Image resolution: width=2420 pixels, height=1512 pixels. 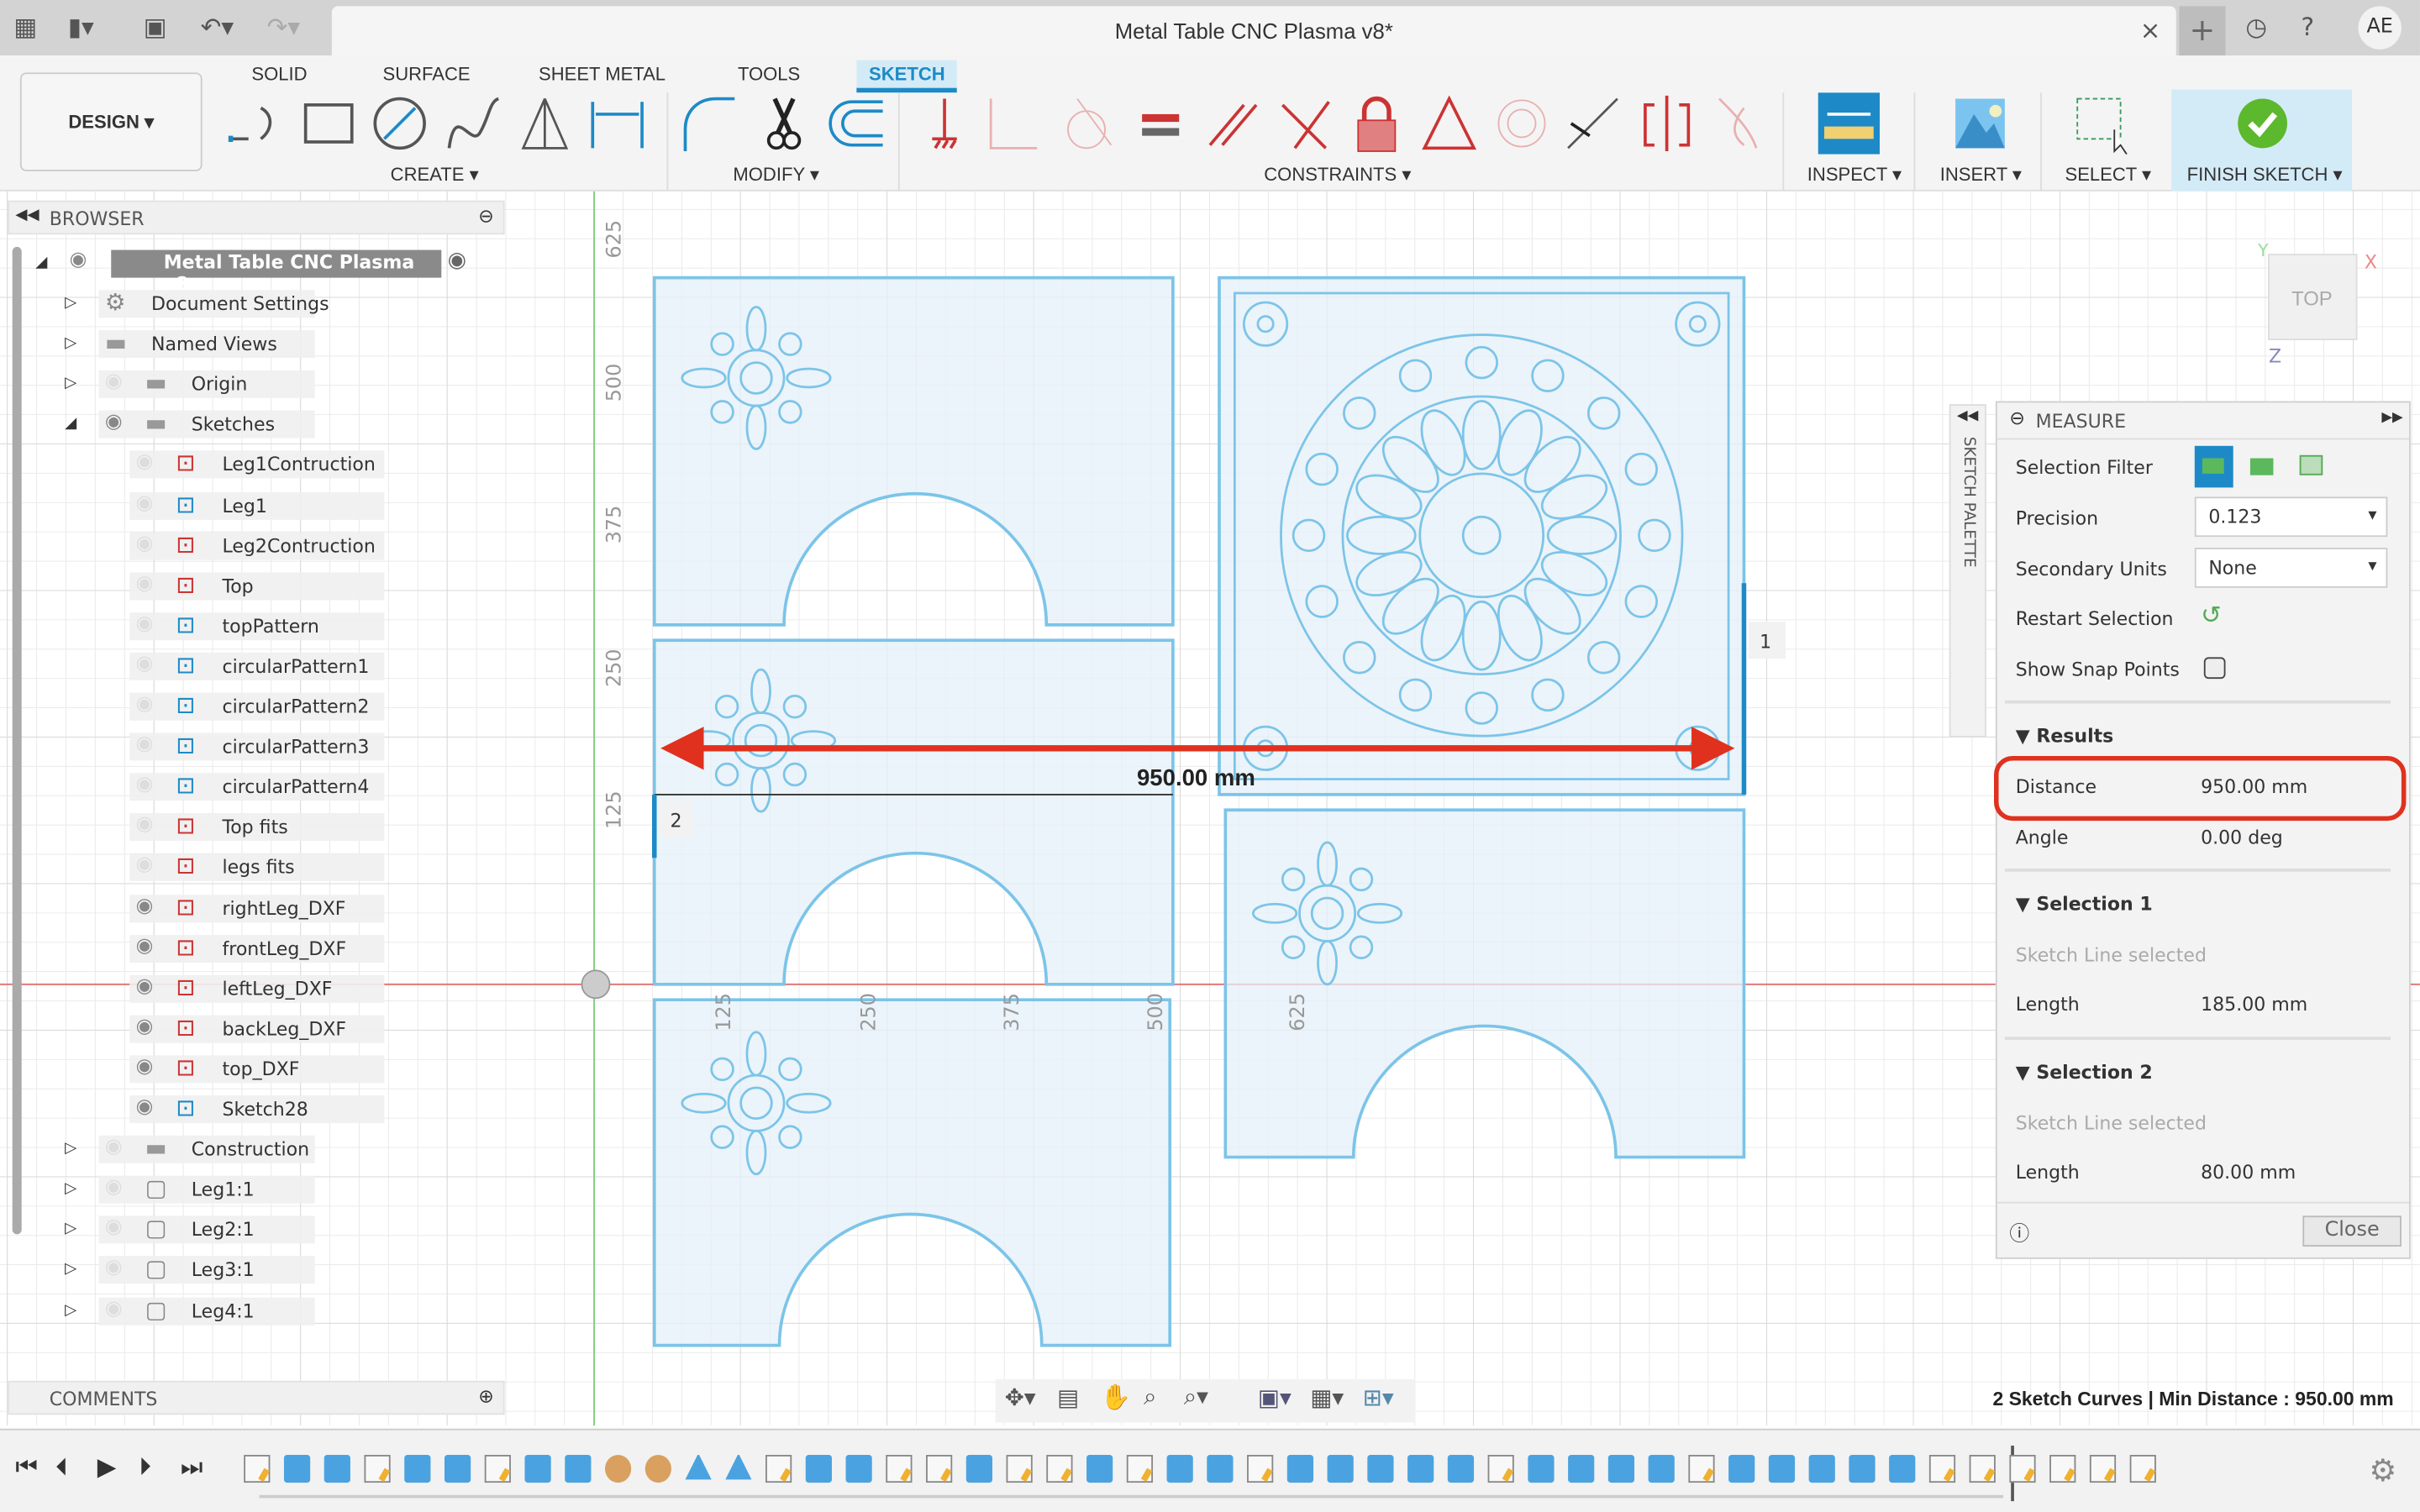 What do you see at coordinates (944, 123) in the screenshot?
I see `fix-constraint-icon` at bounding box center [944, 123].